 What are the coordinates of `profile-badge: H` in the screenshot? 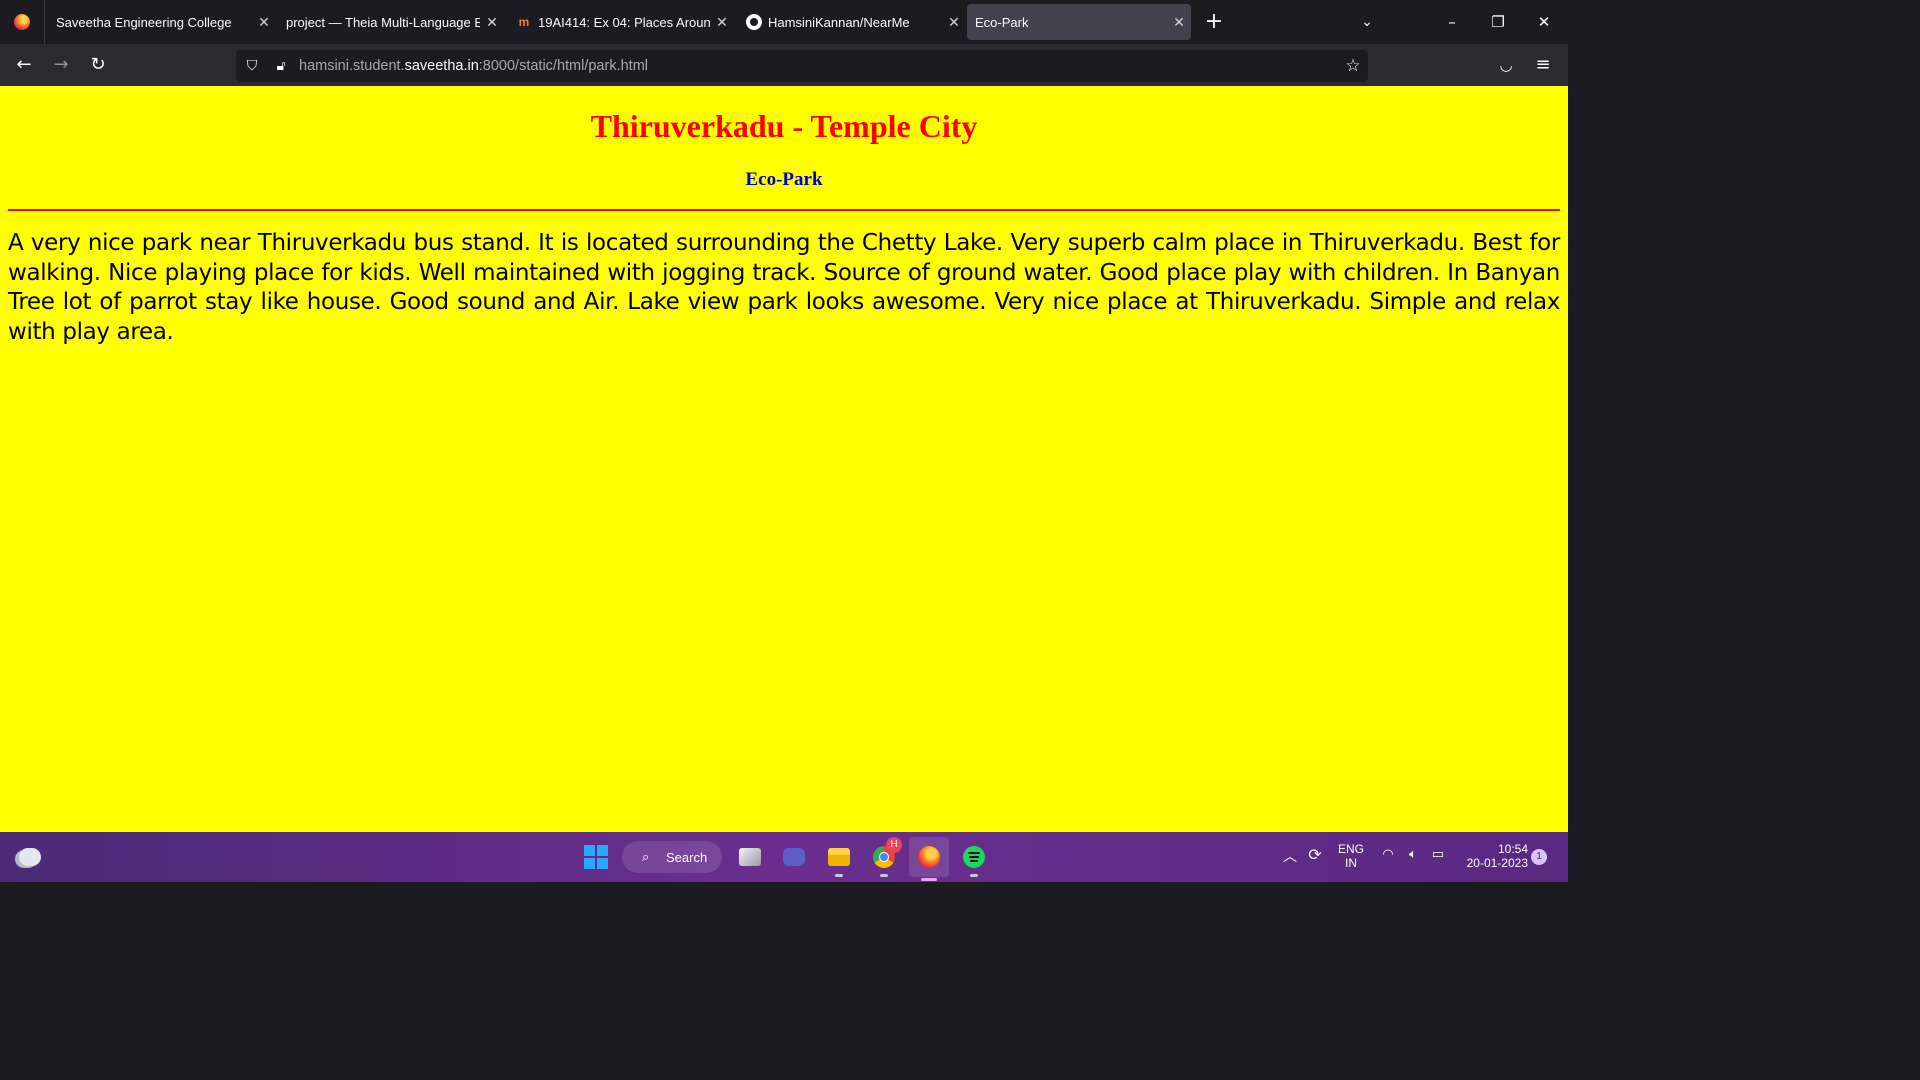 It's located at (894, 845).